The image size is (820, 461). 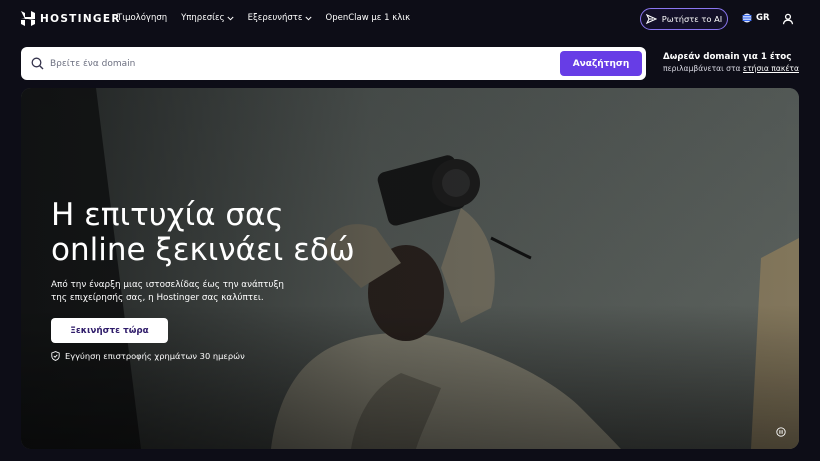 I want to click on guarantee-text: Εγγύηση επιστροφής χρημάτων 30 ημερών, so click(x=155, y=356).